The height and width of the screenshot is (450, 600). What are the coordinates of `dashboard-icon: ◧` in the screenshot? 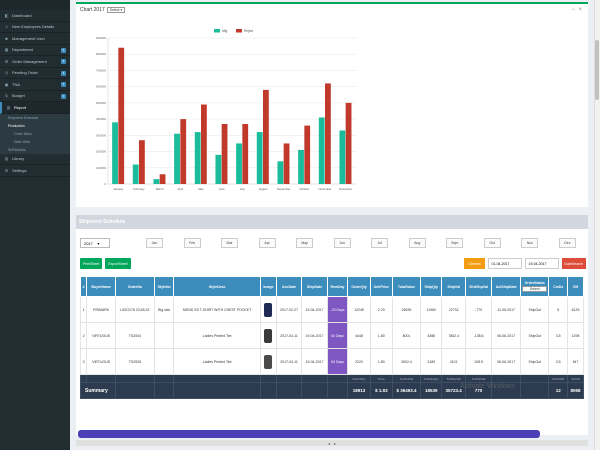 It's located at (6, 15).